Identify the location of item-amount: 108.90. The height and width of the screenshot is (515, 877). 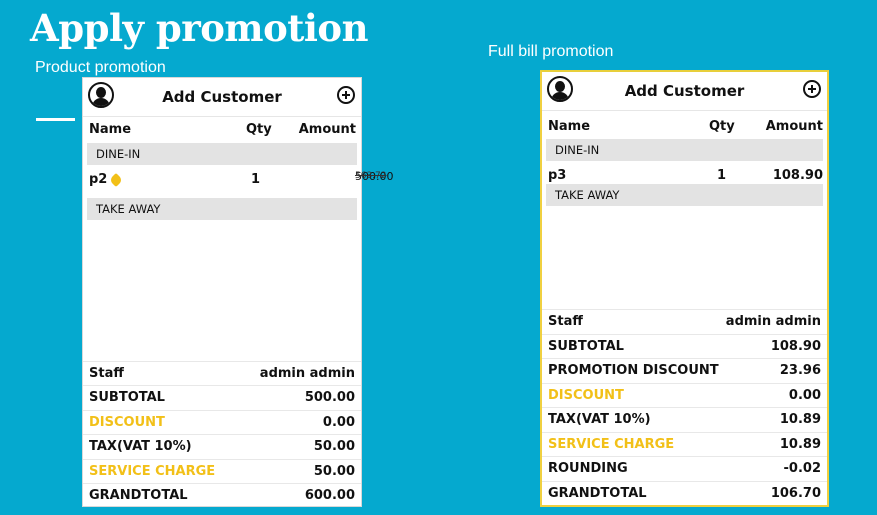
(797, 175).